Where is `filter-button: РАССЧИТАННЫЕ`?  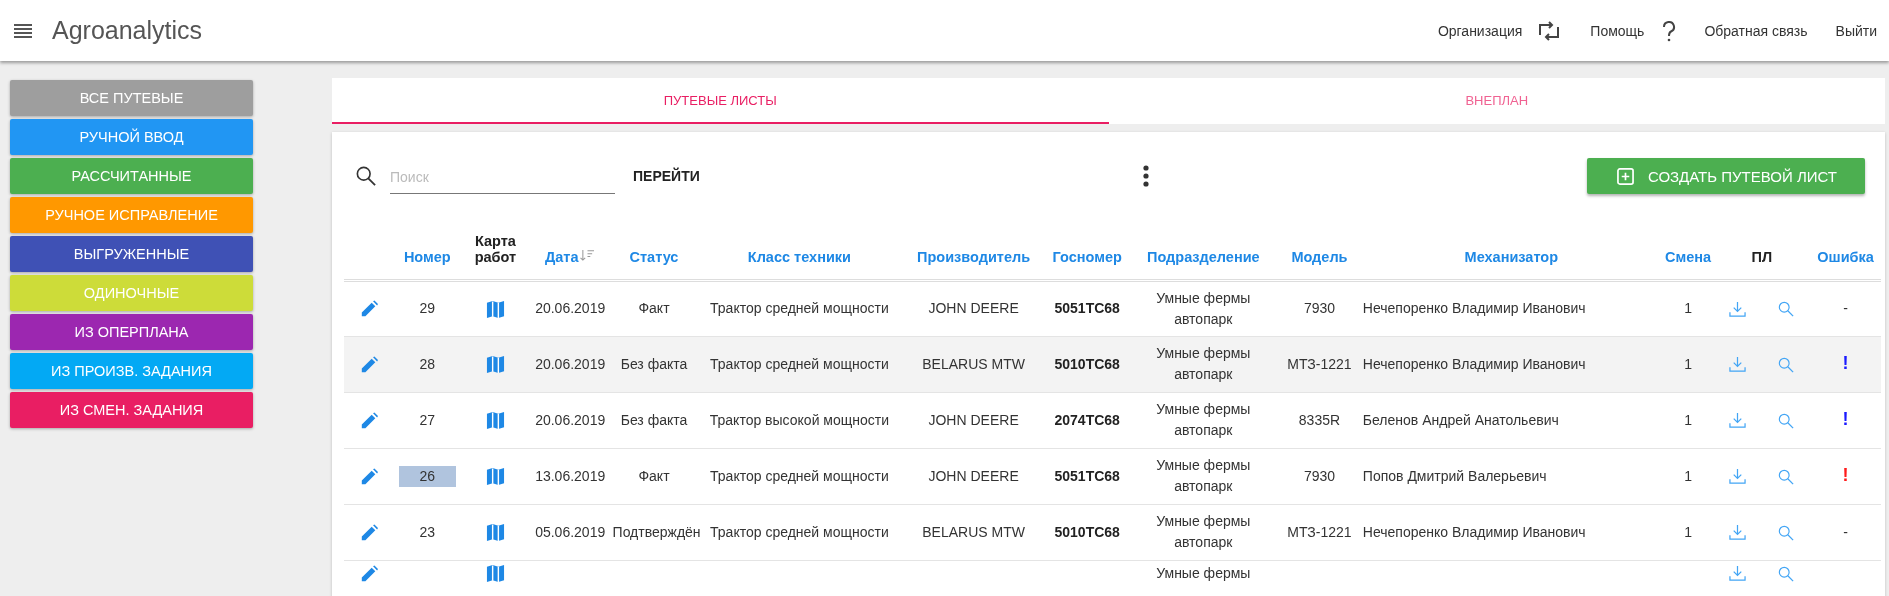
filter-button: РАССЧИТАННЫЕ is located at coordinates (131, 176).